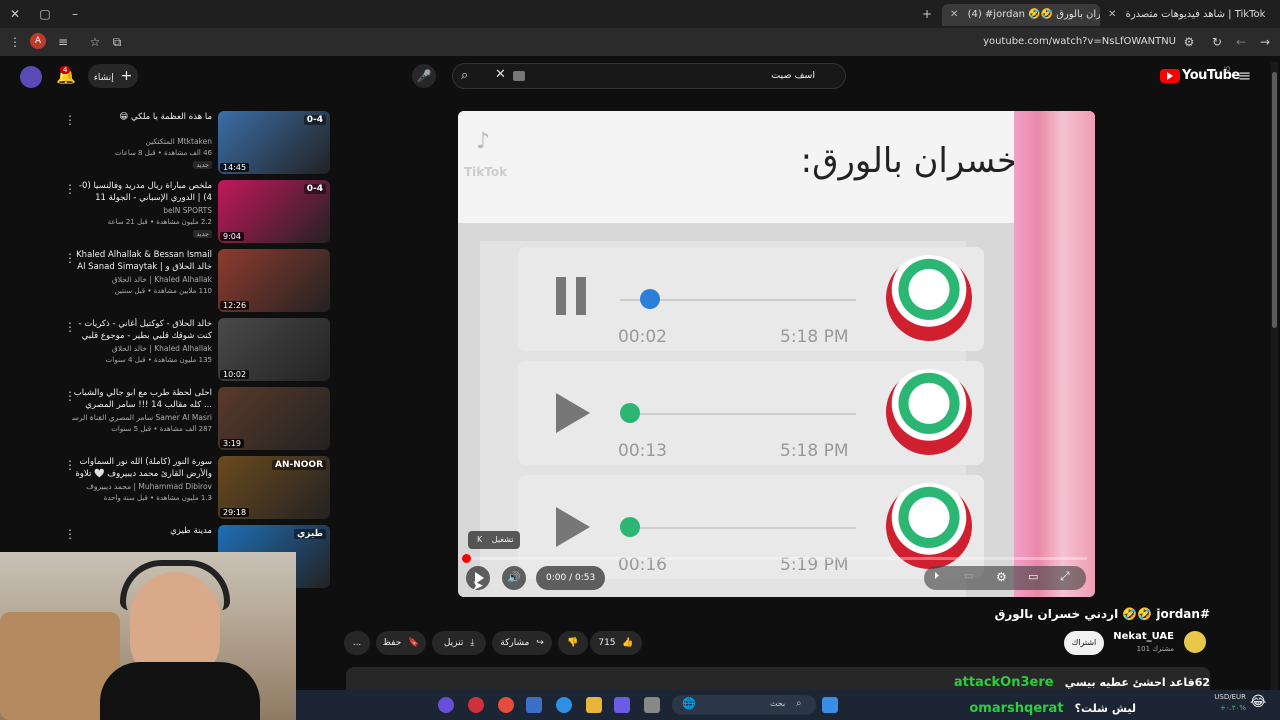  Describe the element at coordinates (75, 14) in the screenshot. I see `minimize-window-icon: –` at that location.